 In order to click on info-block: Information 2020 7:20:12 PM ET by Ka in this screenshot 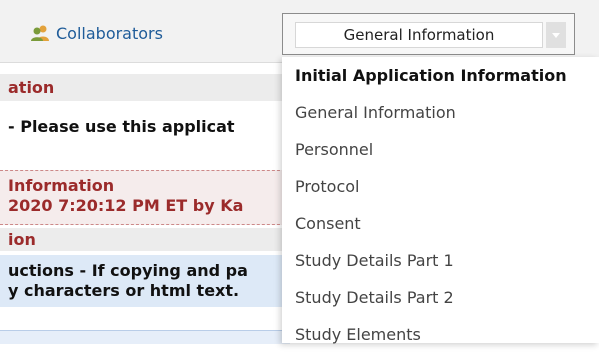, I will do `click(145, 197)`.